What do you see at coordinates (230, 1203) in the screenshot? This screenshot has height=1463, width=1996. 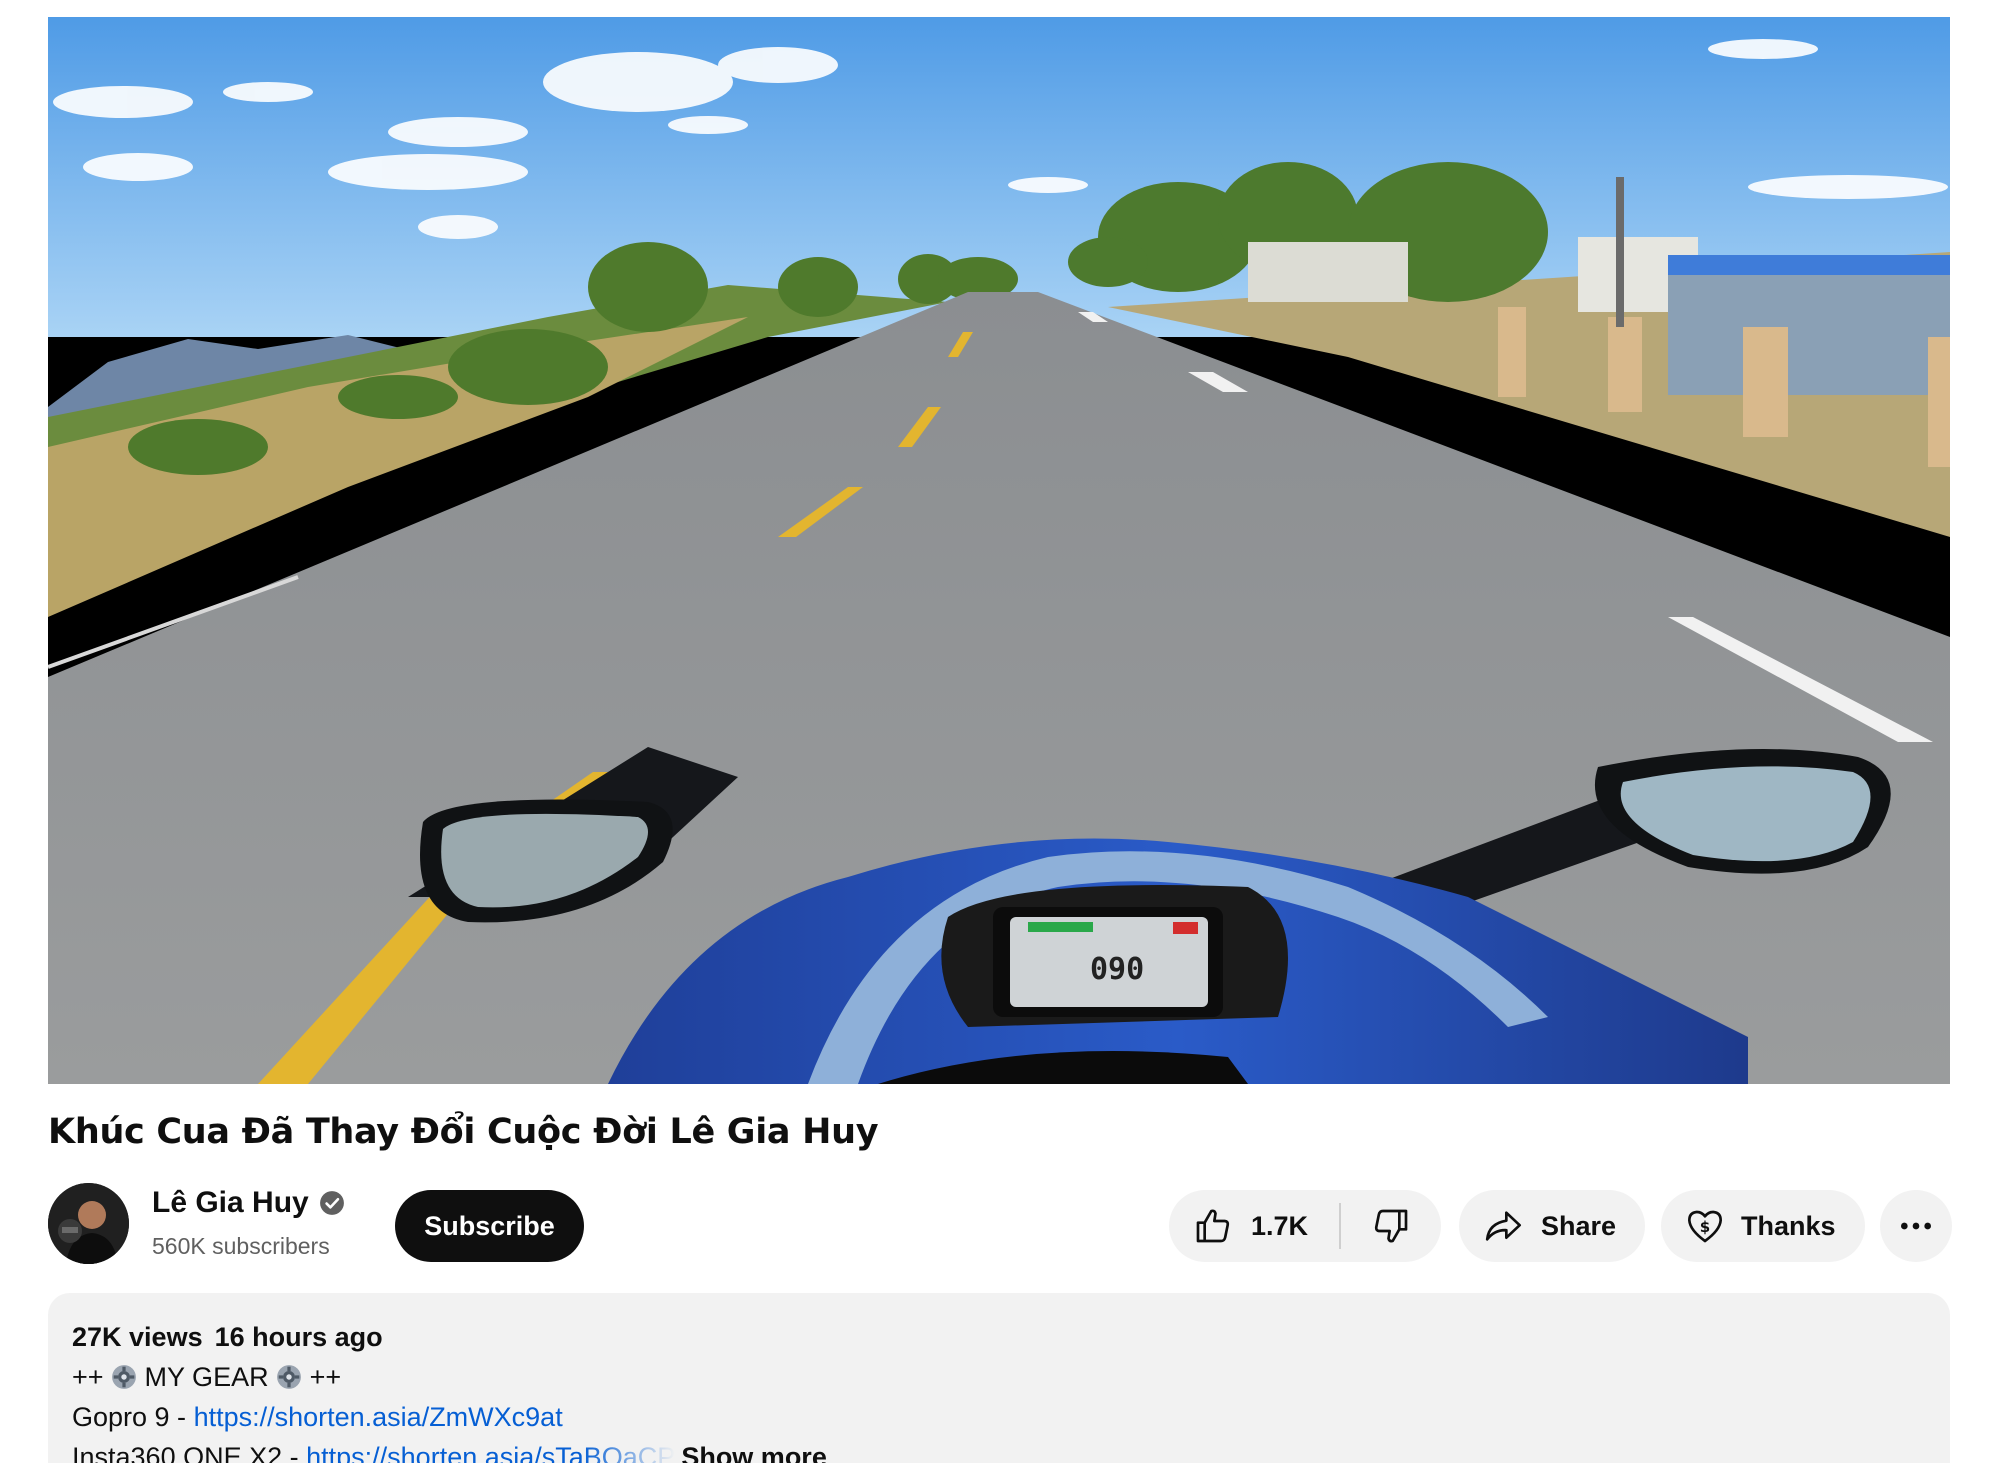 I see `channel-name: Lê Gia Huy` at bounding box center [230, 1203].